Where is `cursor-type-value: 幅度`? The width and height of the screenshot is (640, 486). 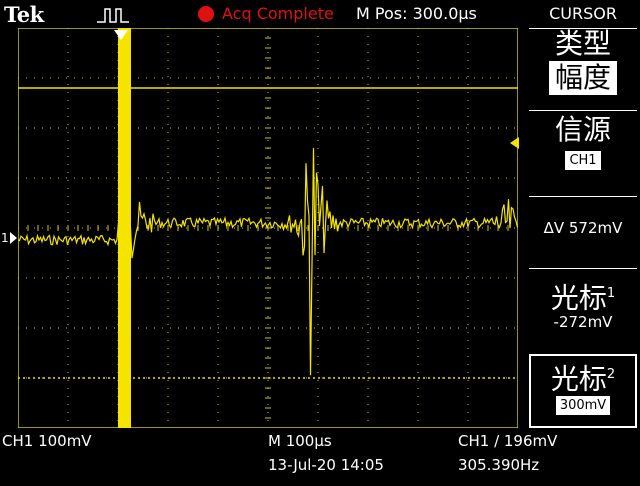
cursor-type-value: 幅度 is located at coordinates (582, 78).